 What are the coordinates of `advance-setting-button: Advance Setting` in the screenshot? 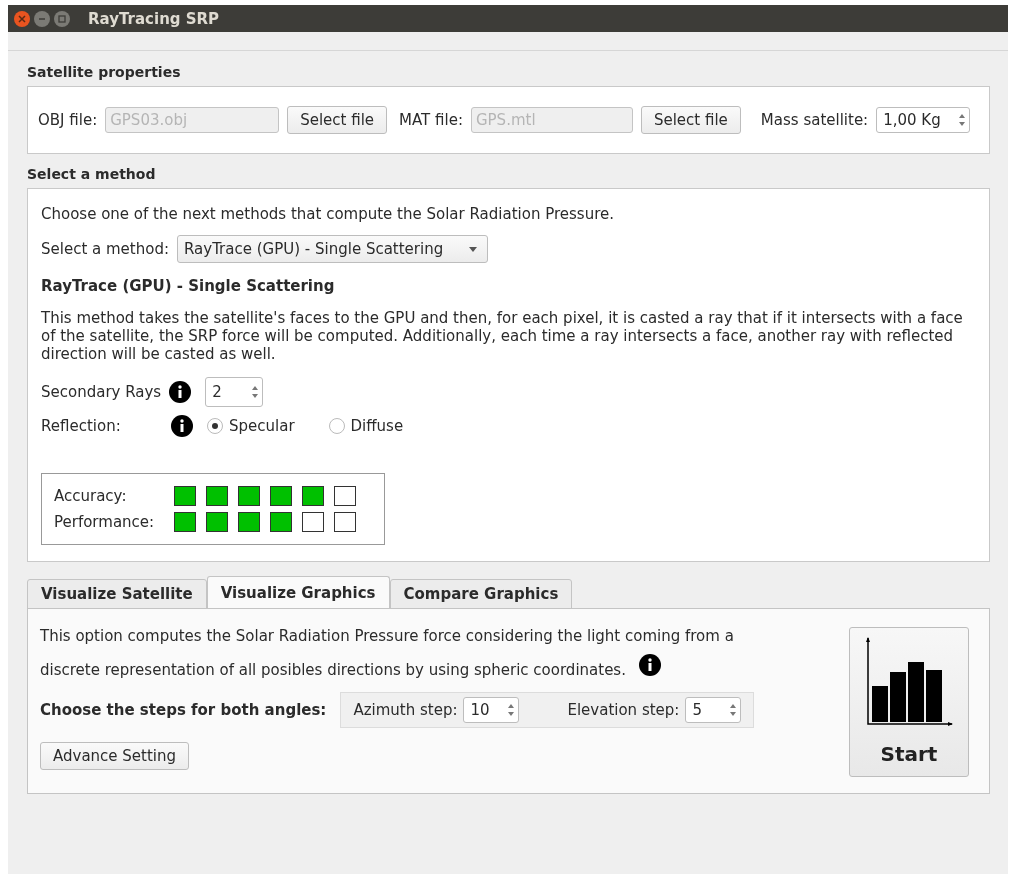 It's located at (115, 755).